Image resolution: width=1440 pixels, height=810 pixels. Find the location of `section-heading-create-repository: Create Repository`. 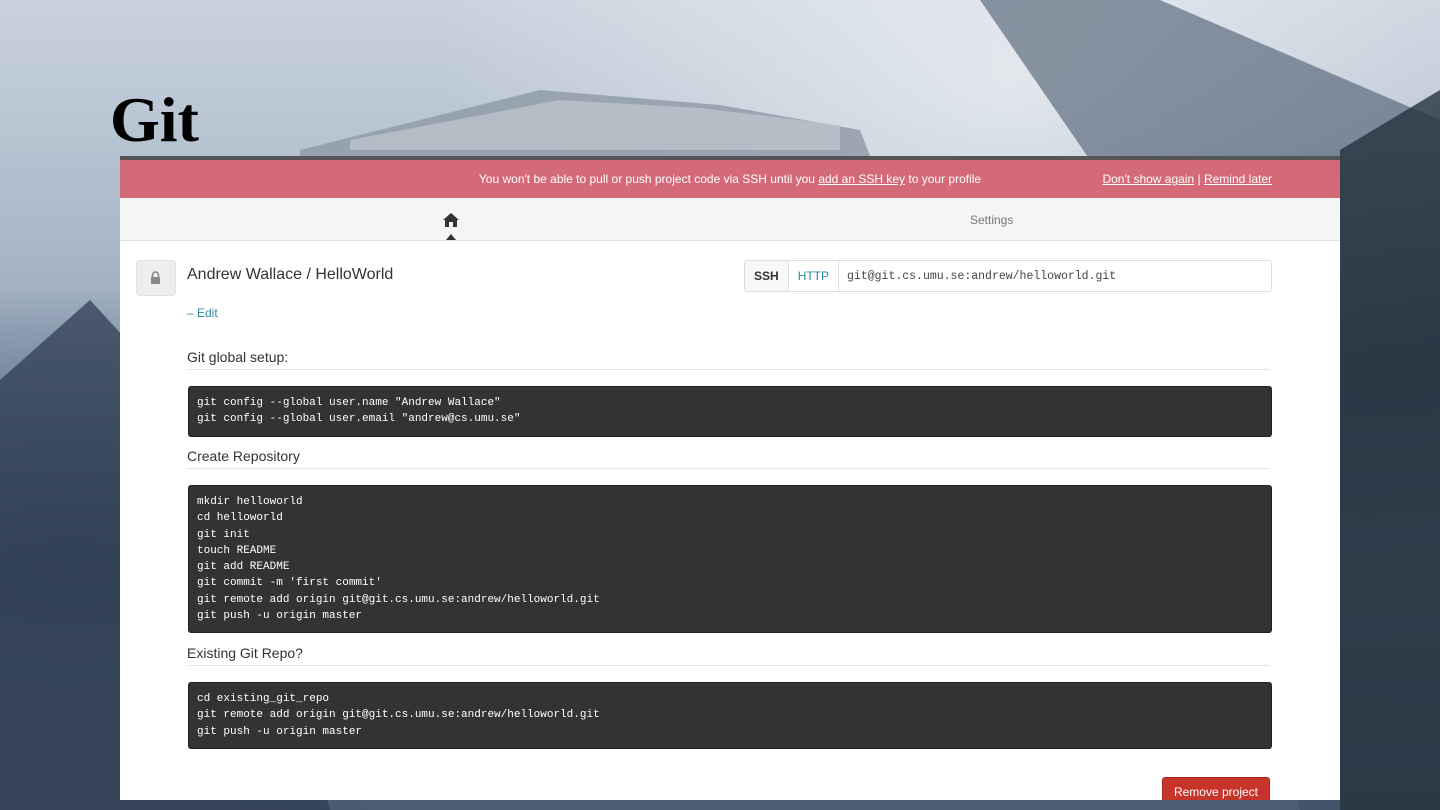

section-heading-create-repository: Create Repository is located at coordinates (728, 458).